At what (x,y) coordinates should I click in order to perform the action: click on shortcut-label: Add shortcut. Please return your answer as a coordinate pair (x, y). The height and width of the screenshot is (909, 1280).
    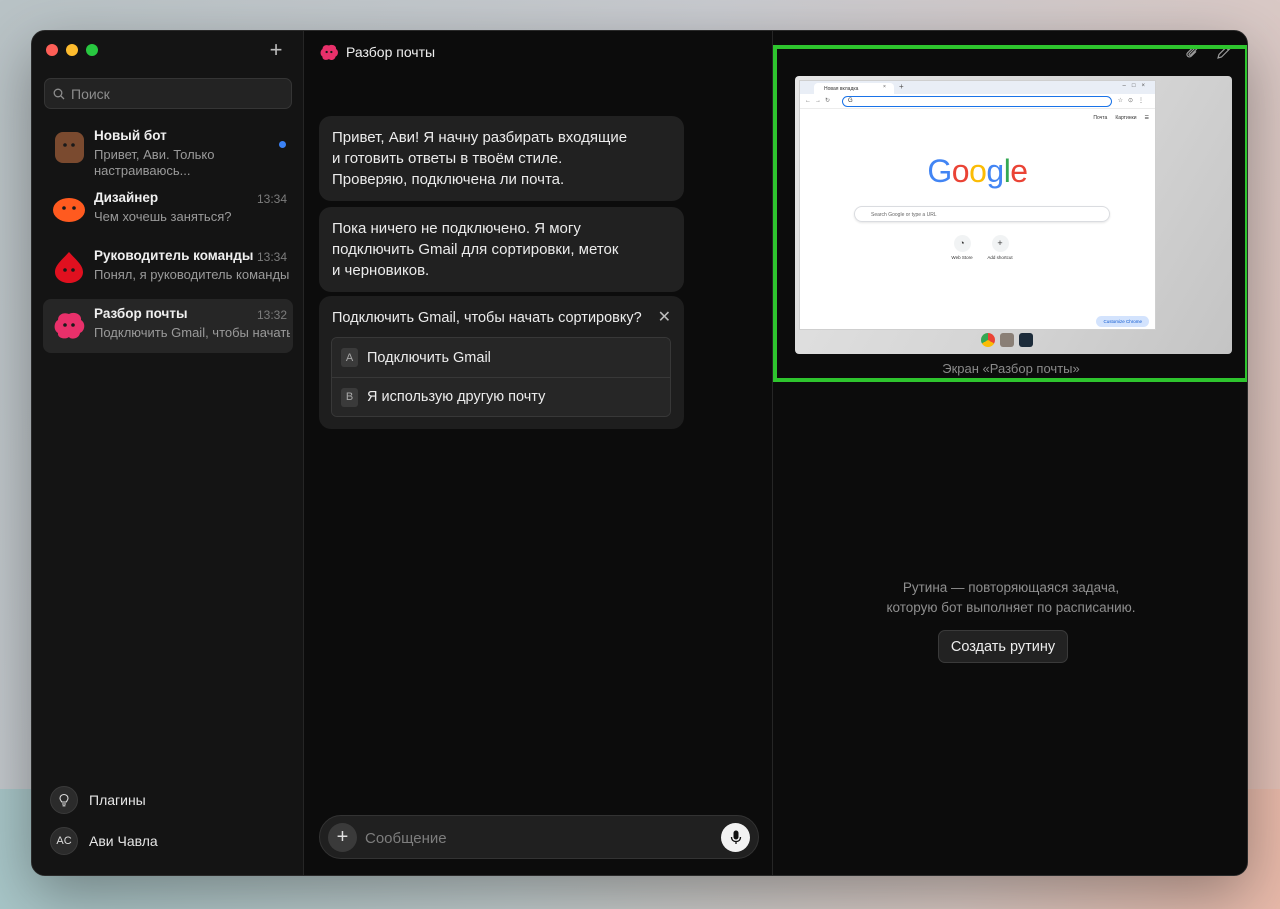
    Looking at the image, I should click on (1000, 257).